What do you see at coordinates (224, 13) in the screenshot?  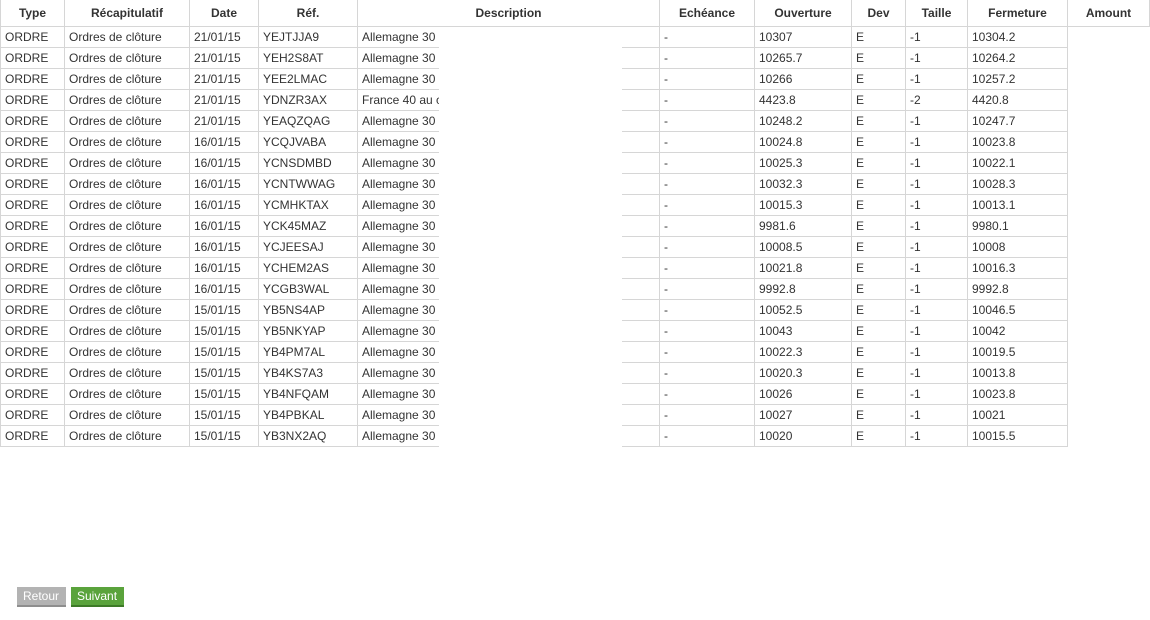 I see `header-date: Date` at bounding box center [224, 13].